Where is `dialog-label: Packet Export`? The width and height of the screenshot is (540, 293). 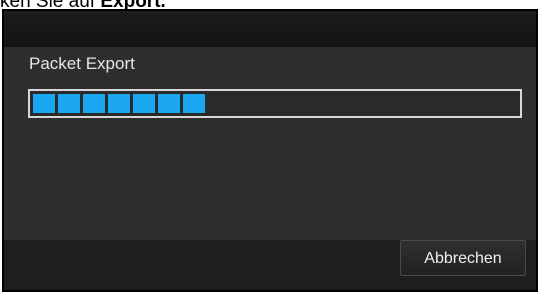
dialog-label: Packet Export is located at coordinates (82, 63).